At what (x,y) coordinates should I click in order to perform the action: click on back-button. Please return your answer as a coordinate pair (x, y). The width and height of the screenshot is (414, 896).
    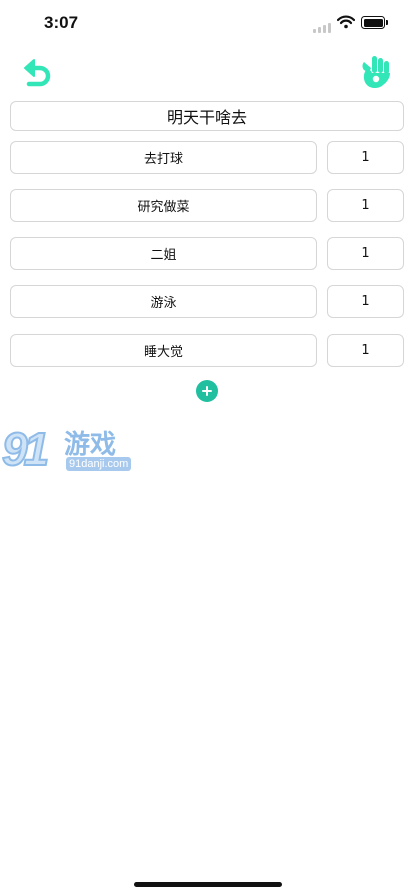
    Looking at the image, I should click on (37, 72).